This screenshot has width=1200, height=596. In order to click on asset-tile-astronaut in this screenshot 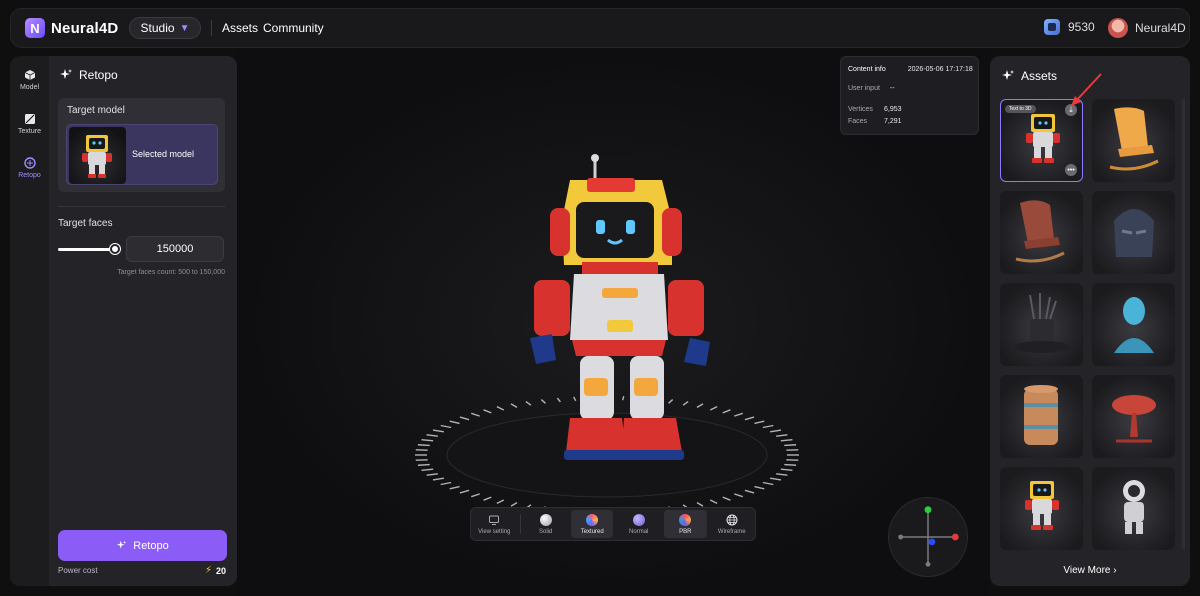, I will do `click(1133, 508)`.